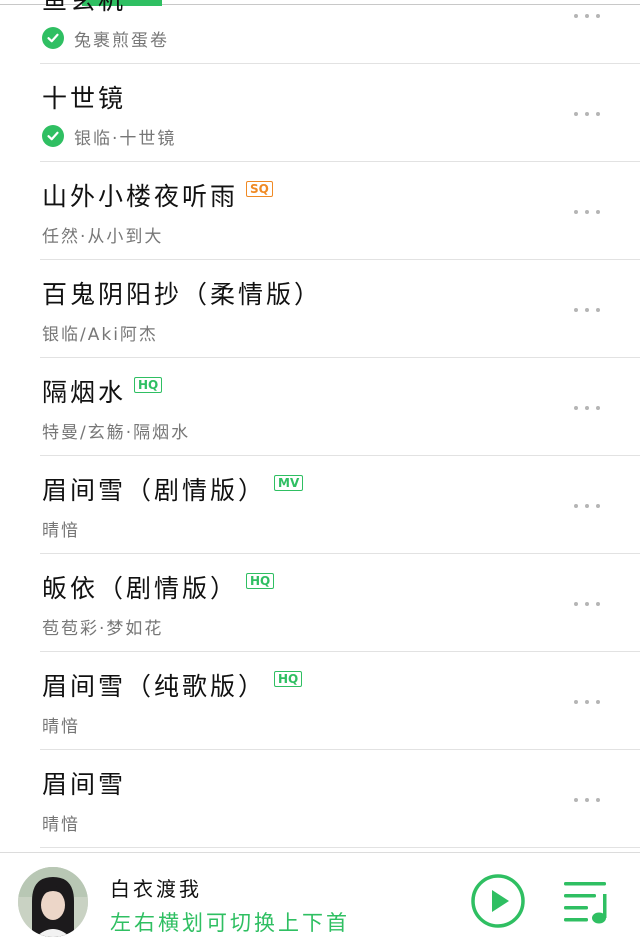 The height and width of the screenshot is (948, 640). I want to click on song-title-line: 眉间雪, so click(84, 783).